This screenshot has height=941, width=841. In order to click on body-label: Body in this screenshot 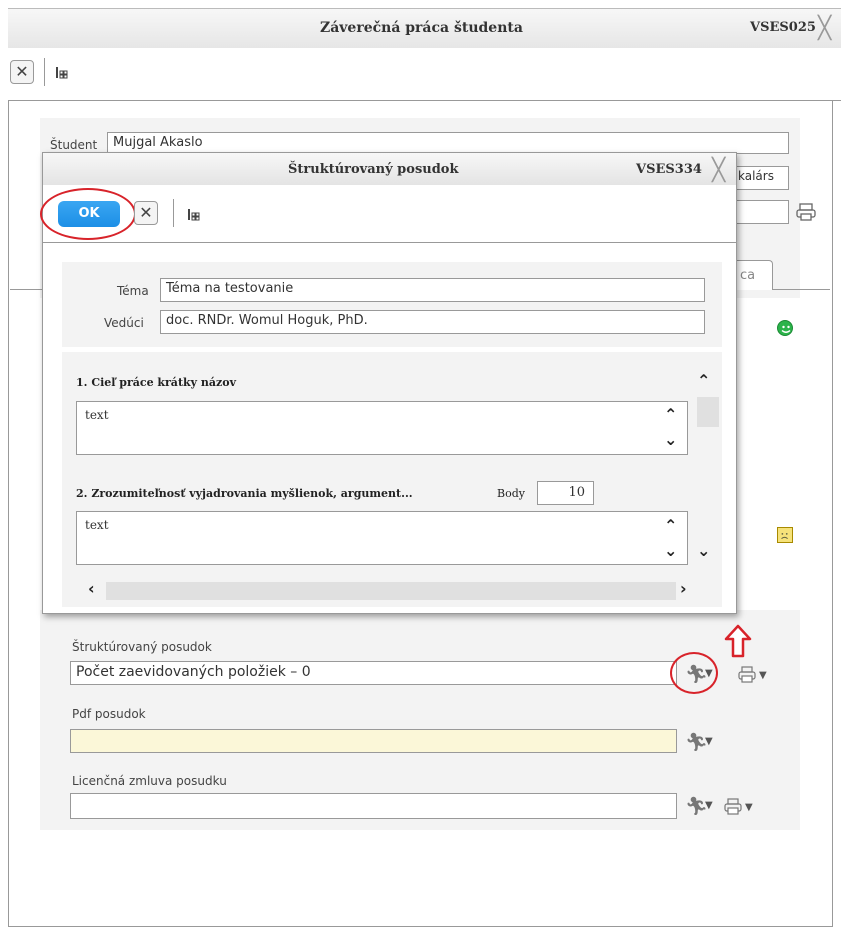, I will do `click(511, 493)`.